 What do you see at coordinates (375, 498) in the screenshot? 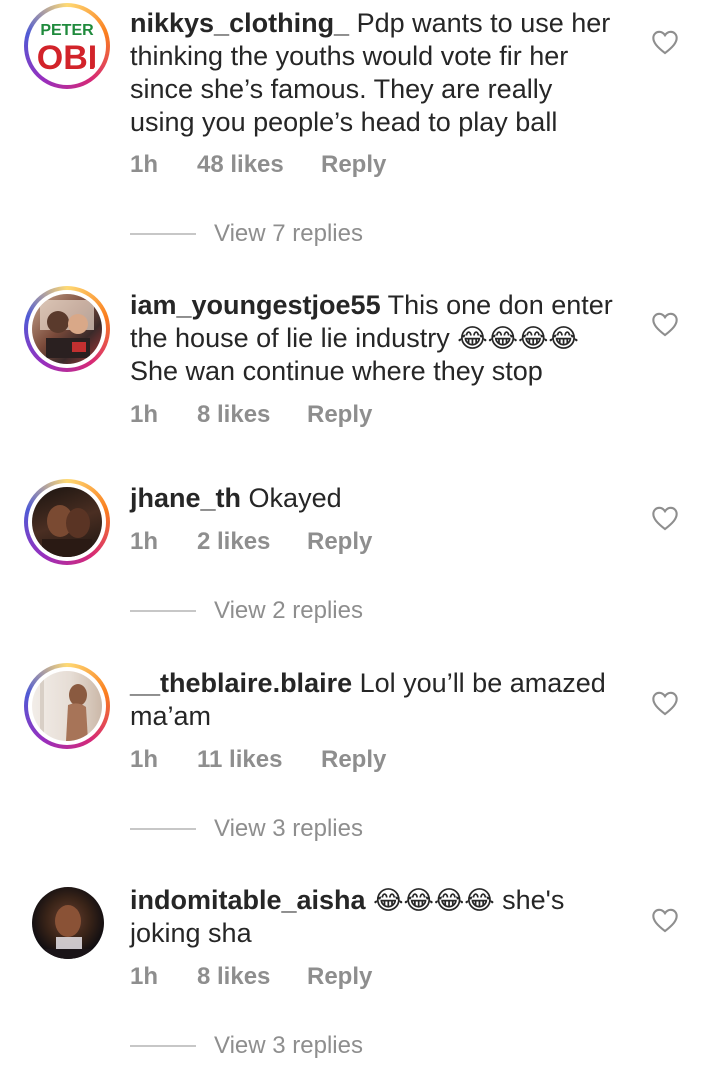
I see `comment-body: jhane_th Okayed` at bounding box center [375, 498].